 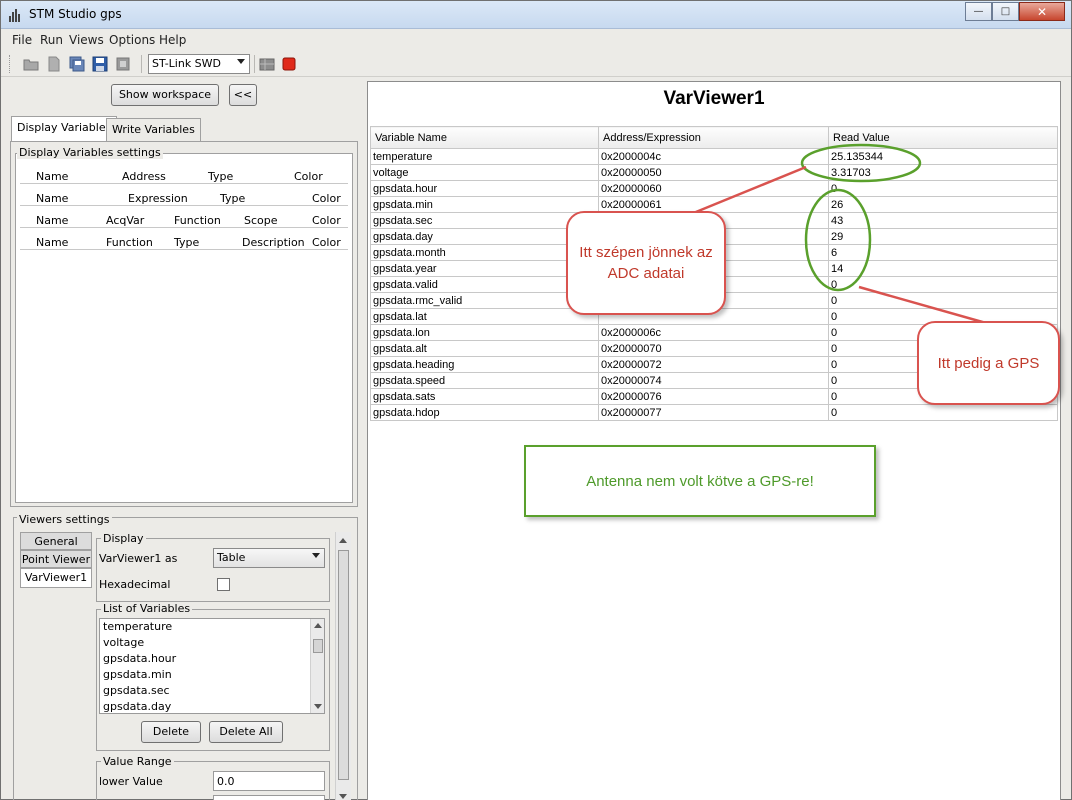 What do you see at coordinates (700, 481) in the screenshot?
I see `annotation-antenna: Antenna nem volt kötve a GPS-re!` at bounding box center [700, 481].